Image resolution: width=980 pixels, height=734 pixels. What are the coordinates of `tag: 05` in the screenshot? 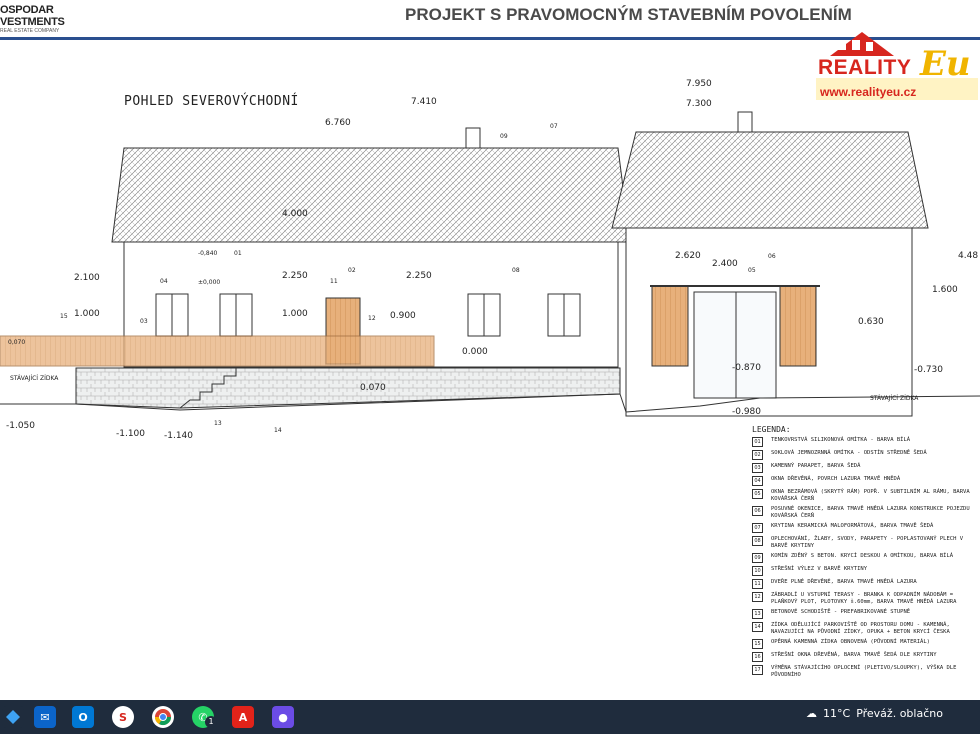 It's located at (752, 270).